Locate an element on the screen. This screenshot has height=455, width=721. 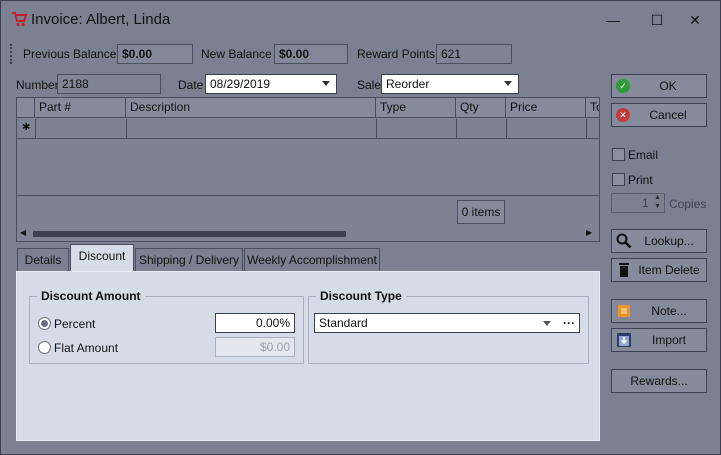
previous-balance-value: $0.00 is located at coordinates (155, 54).